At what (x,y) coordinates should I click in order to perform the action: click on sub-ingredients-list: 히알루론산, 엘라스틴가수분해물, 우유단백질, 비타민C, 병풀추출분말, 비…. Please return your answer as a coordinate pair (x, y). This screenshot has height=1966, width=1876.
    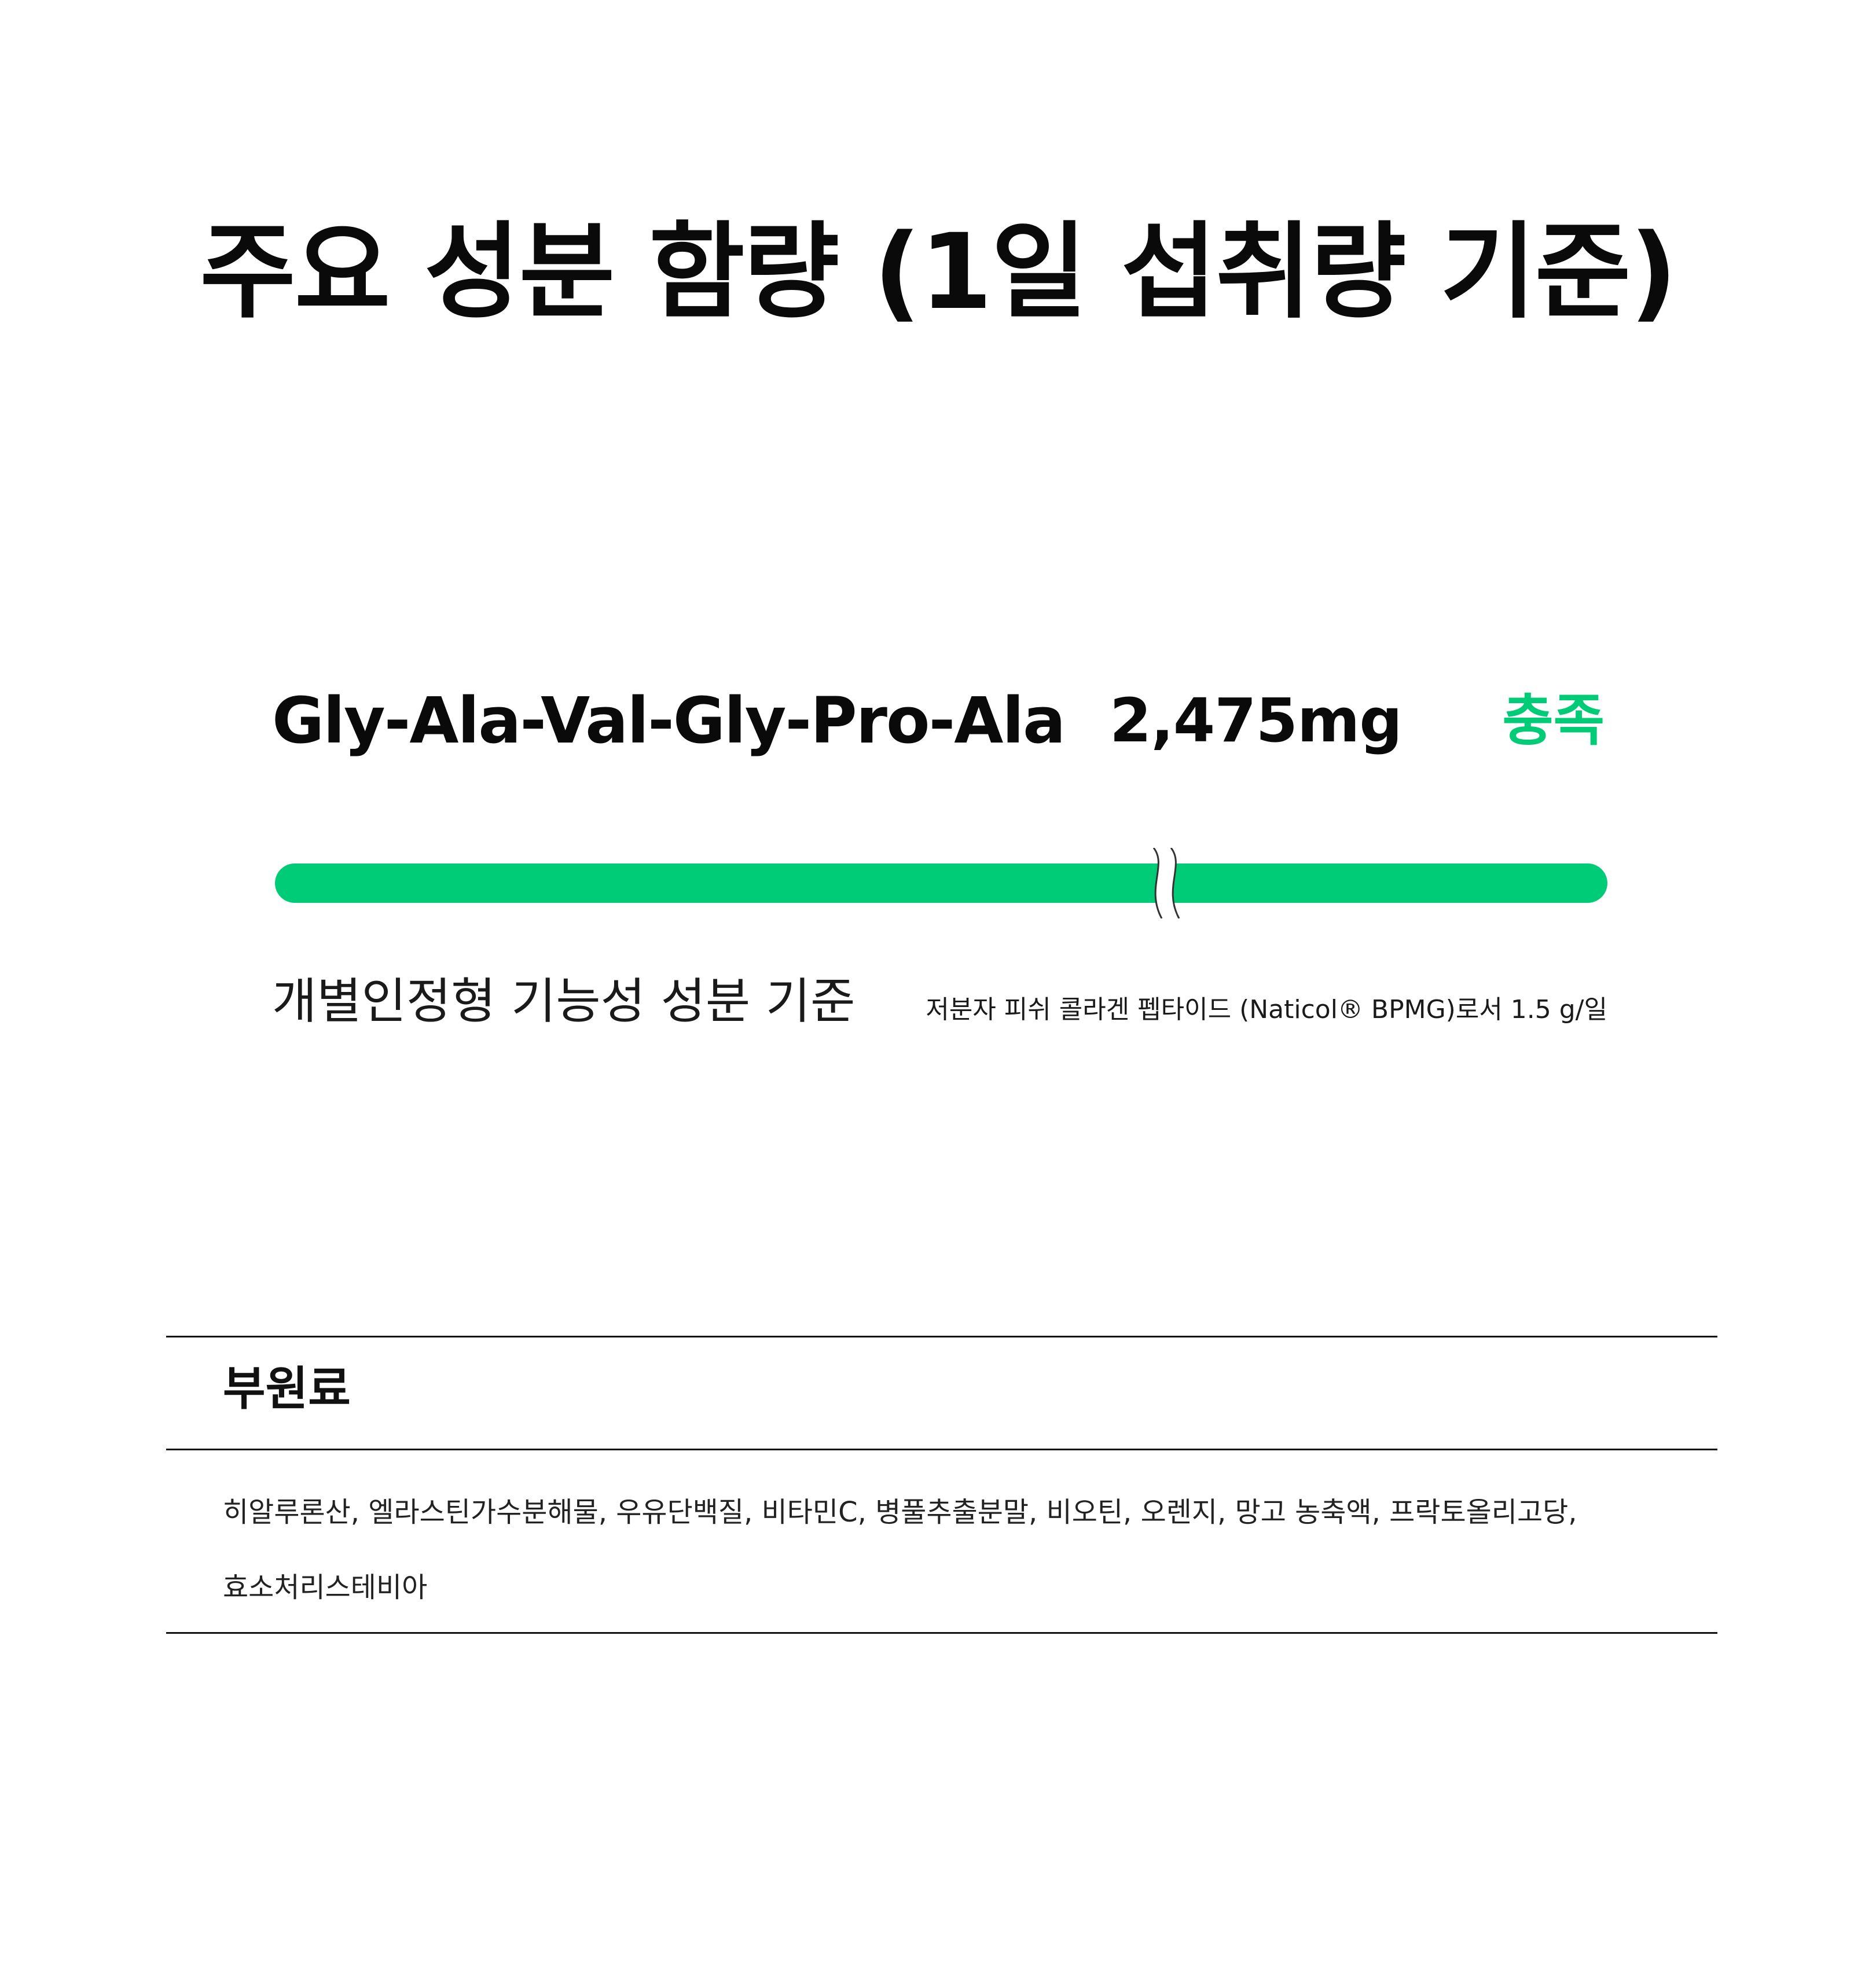
    Looking at the image, I should click on (946, 1550).